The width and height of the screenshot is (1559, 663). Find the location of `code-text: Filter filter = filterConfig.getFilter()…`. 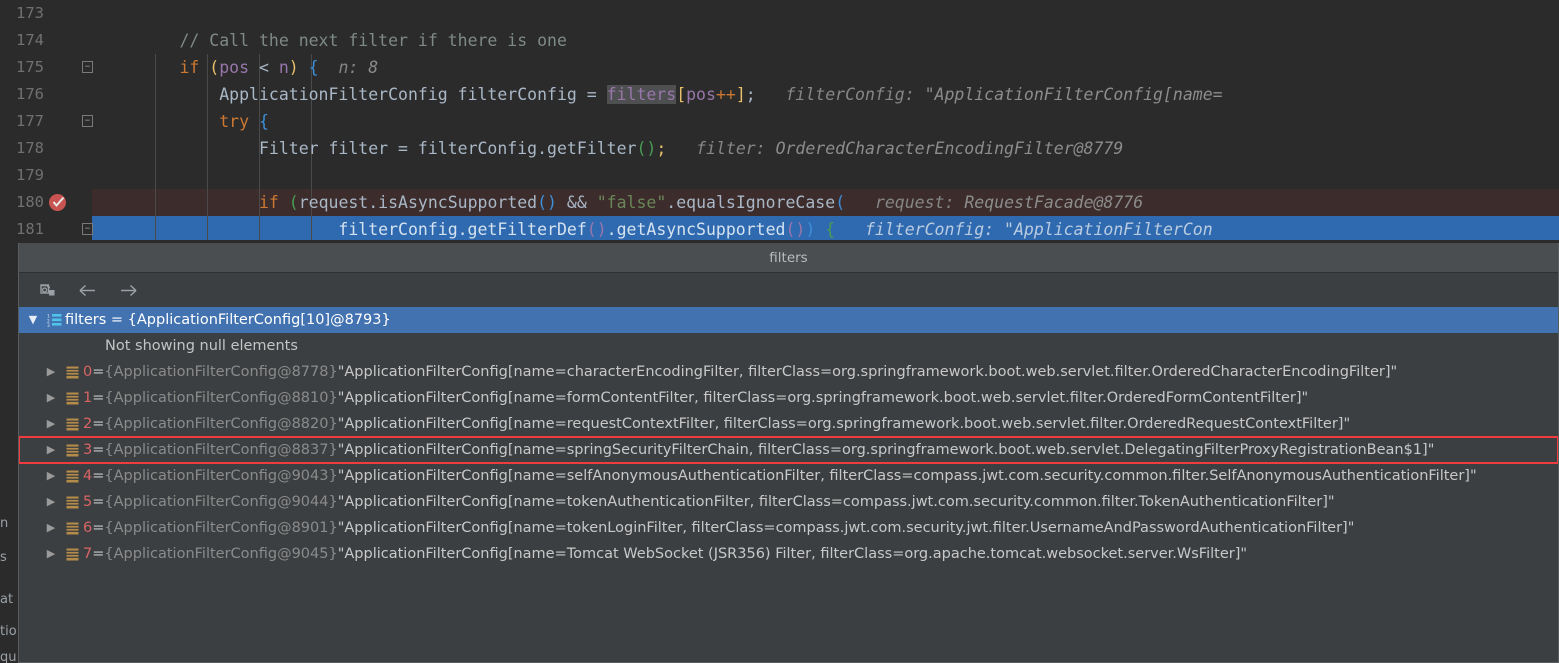

code-text: Filter filter = filterConfig.getFilter()… is located at coordinates (691, 148).